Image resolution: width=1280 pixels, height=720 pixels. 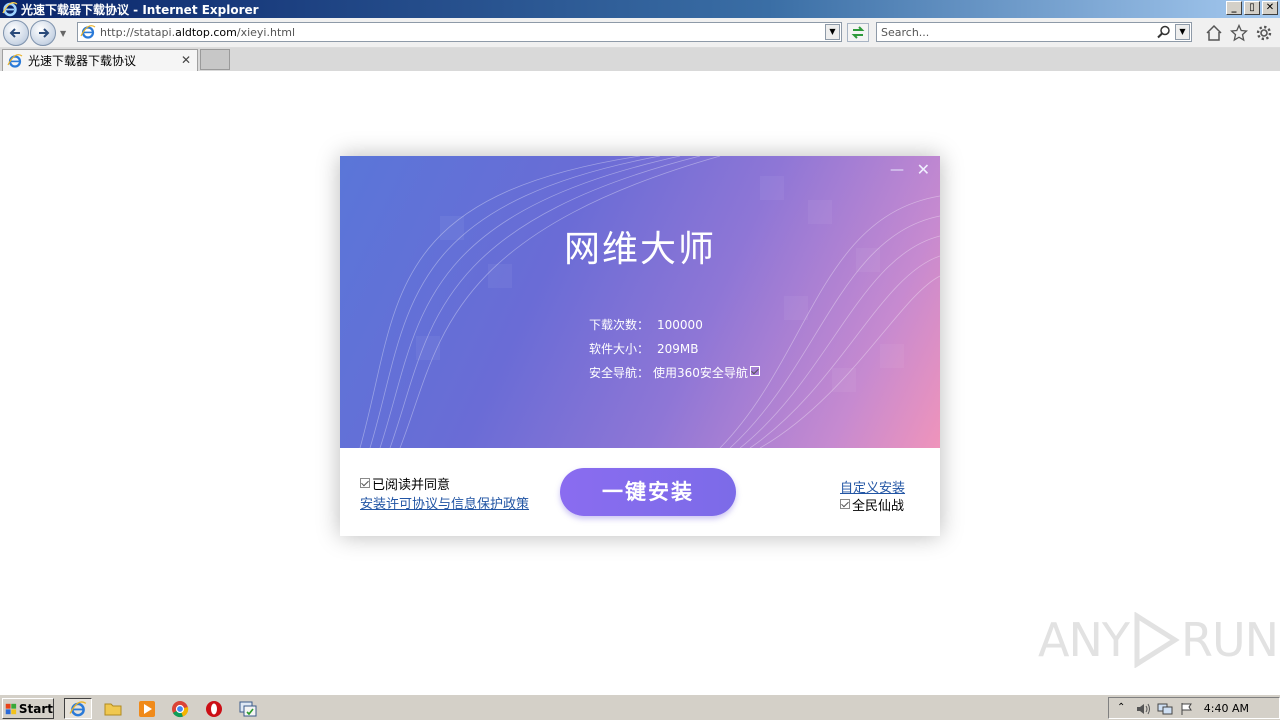 What do you see at coordinates (1239, 33) in the screenshot?
I see `favorites-star-icon` at bounding box center [1239, 33].